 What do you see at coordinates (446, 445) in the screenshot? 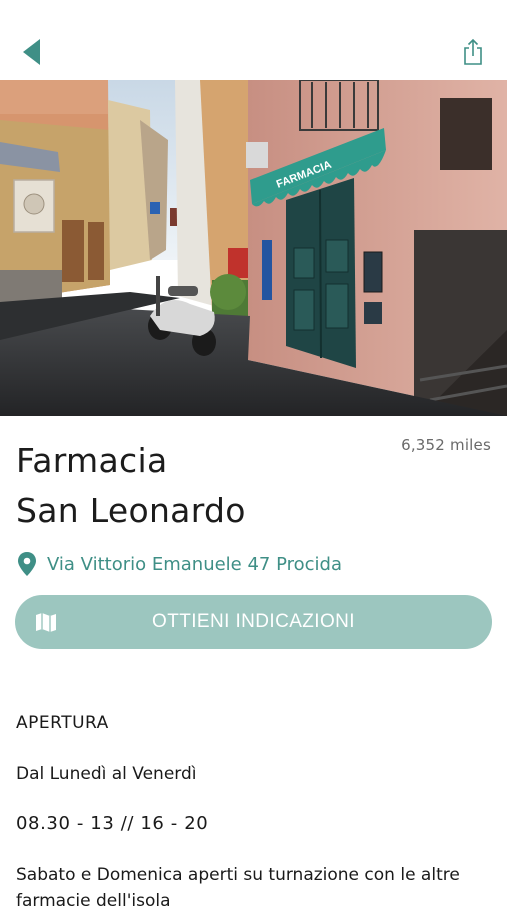
I see `distance-label: 6,352 miles` at bounding box center [446, 445].